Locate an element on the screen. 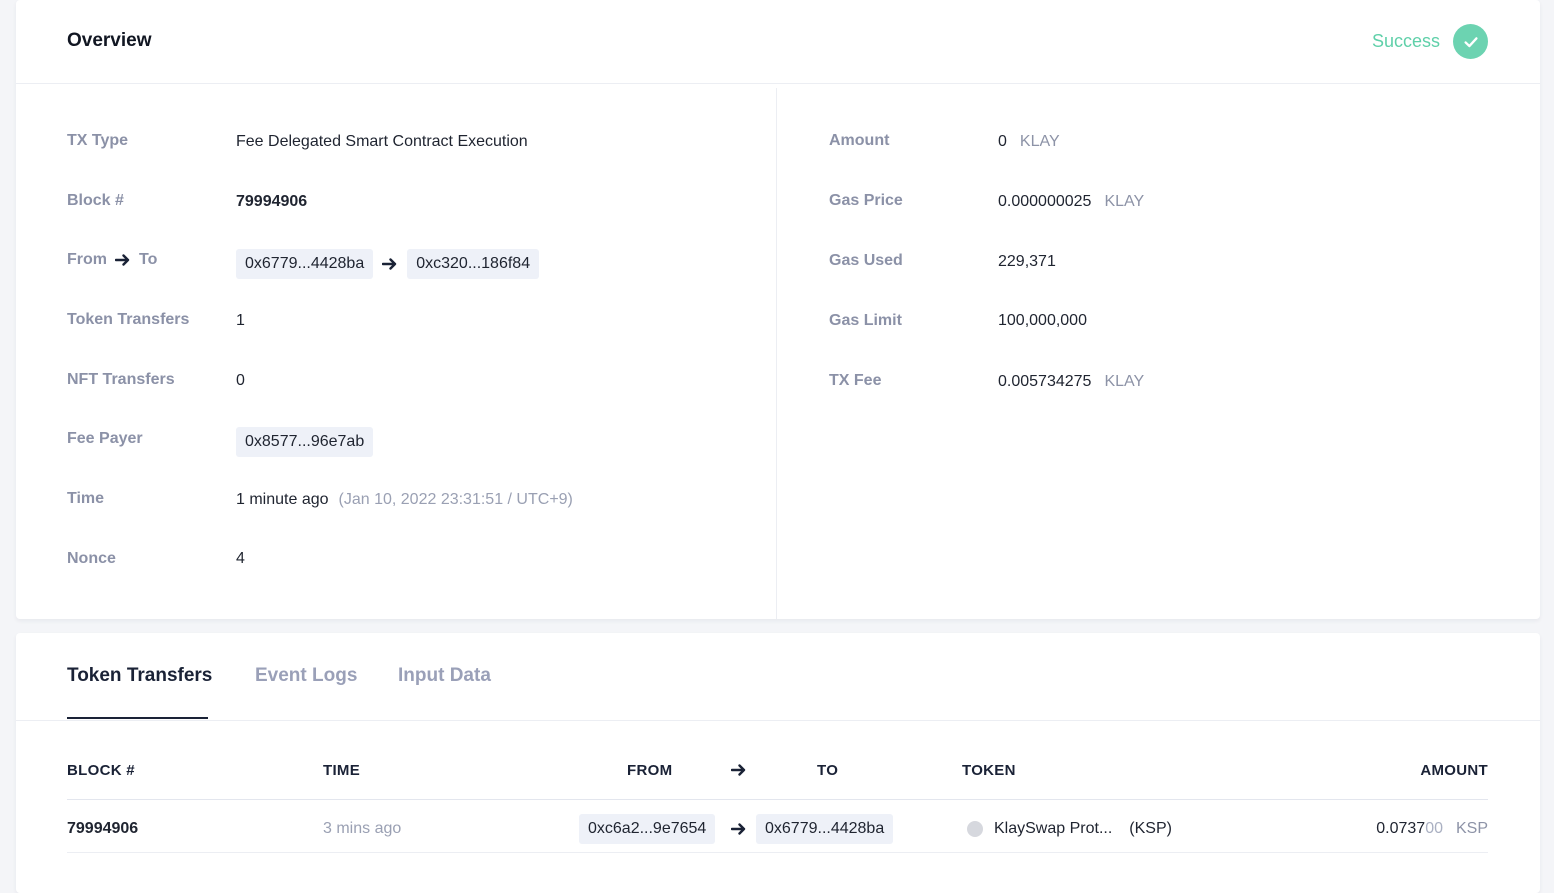 The height and width of the screenshot is (893, 1554). gas-price-label: Gas Price is located at coordinates (866, 200).